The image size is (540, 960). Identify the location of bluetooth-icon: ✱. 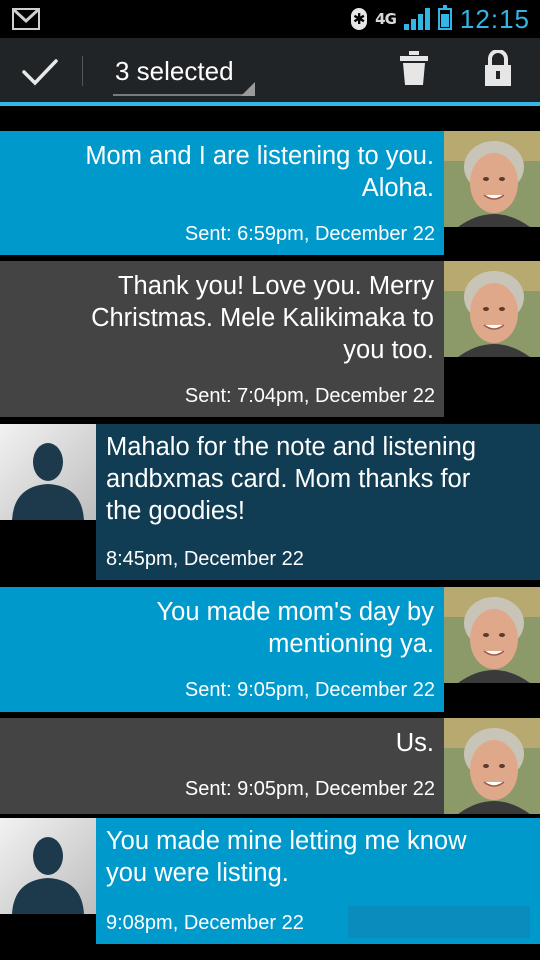
(359, 19).